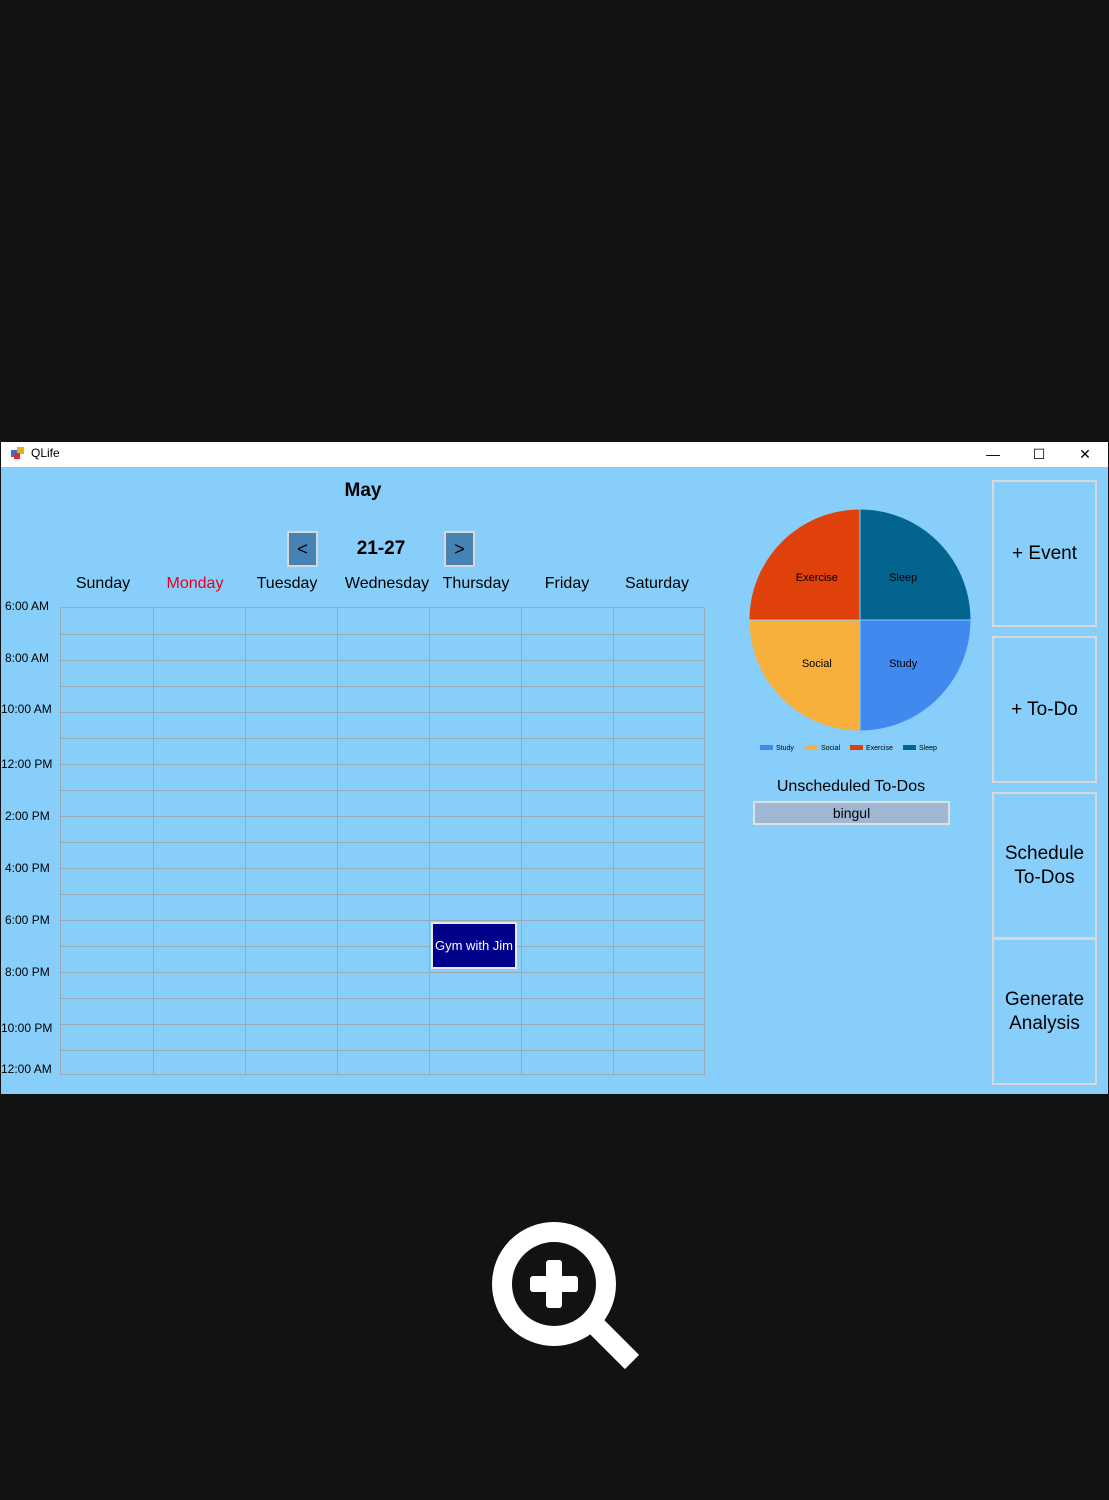 The height and width of the screenshot is (1500, 1109). I want to click on pie-slice-study, so click(915, 675).